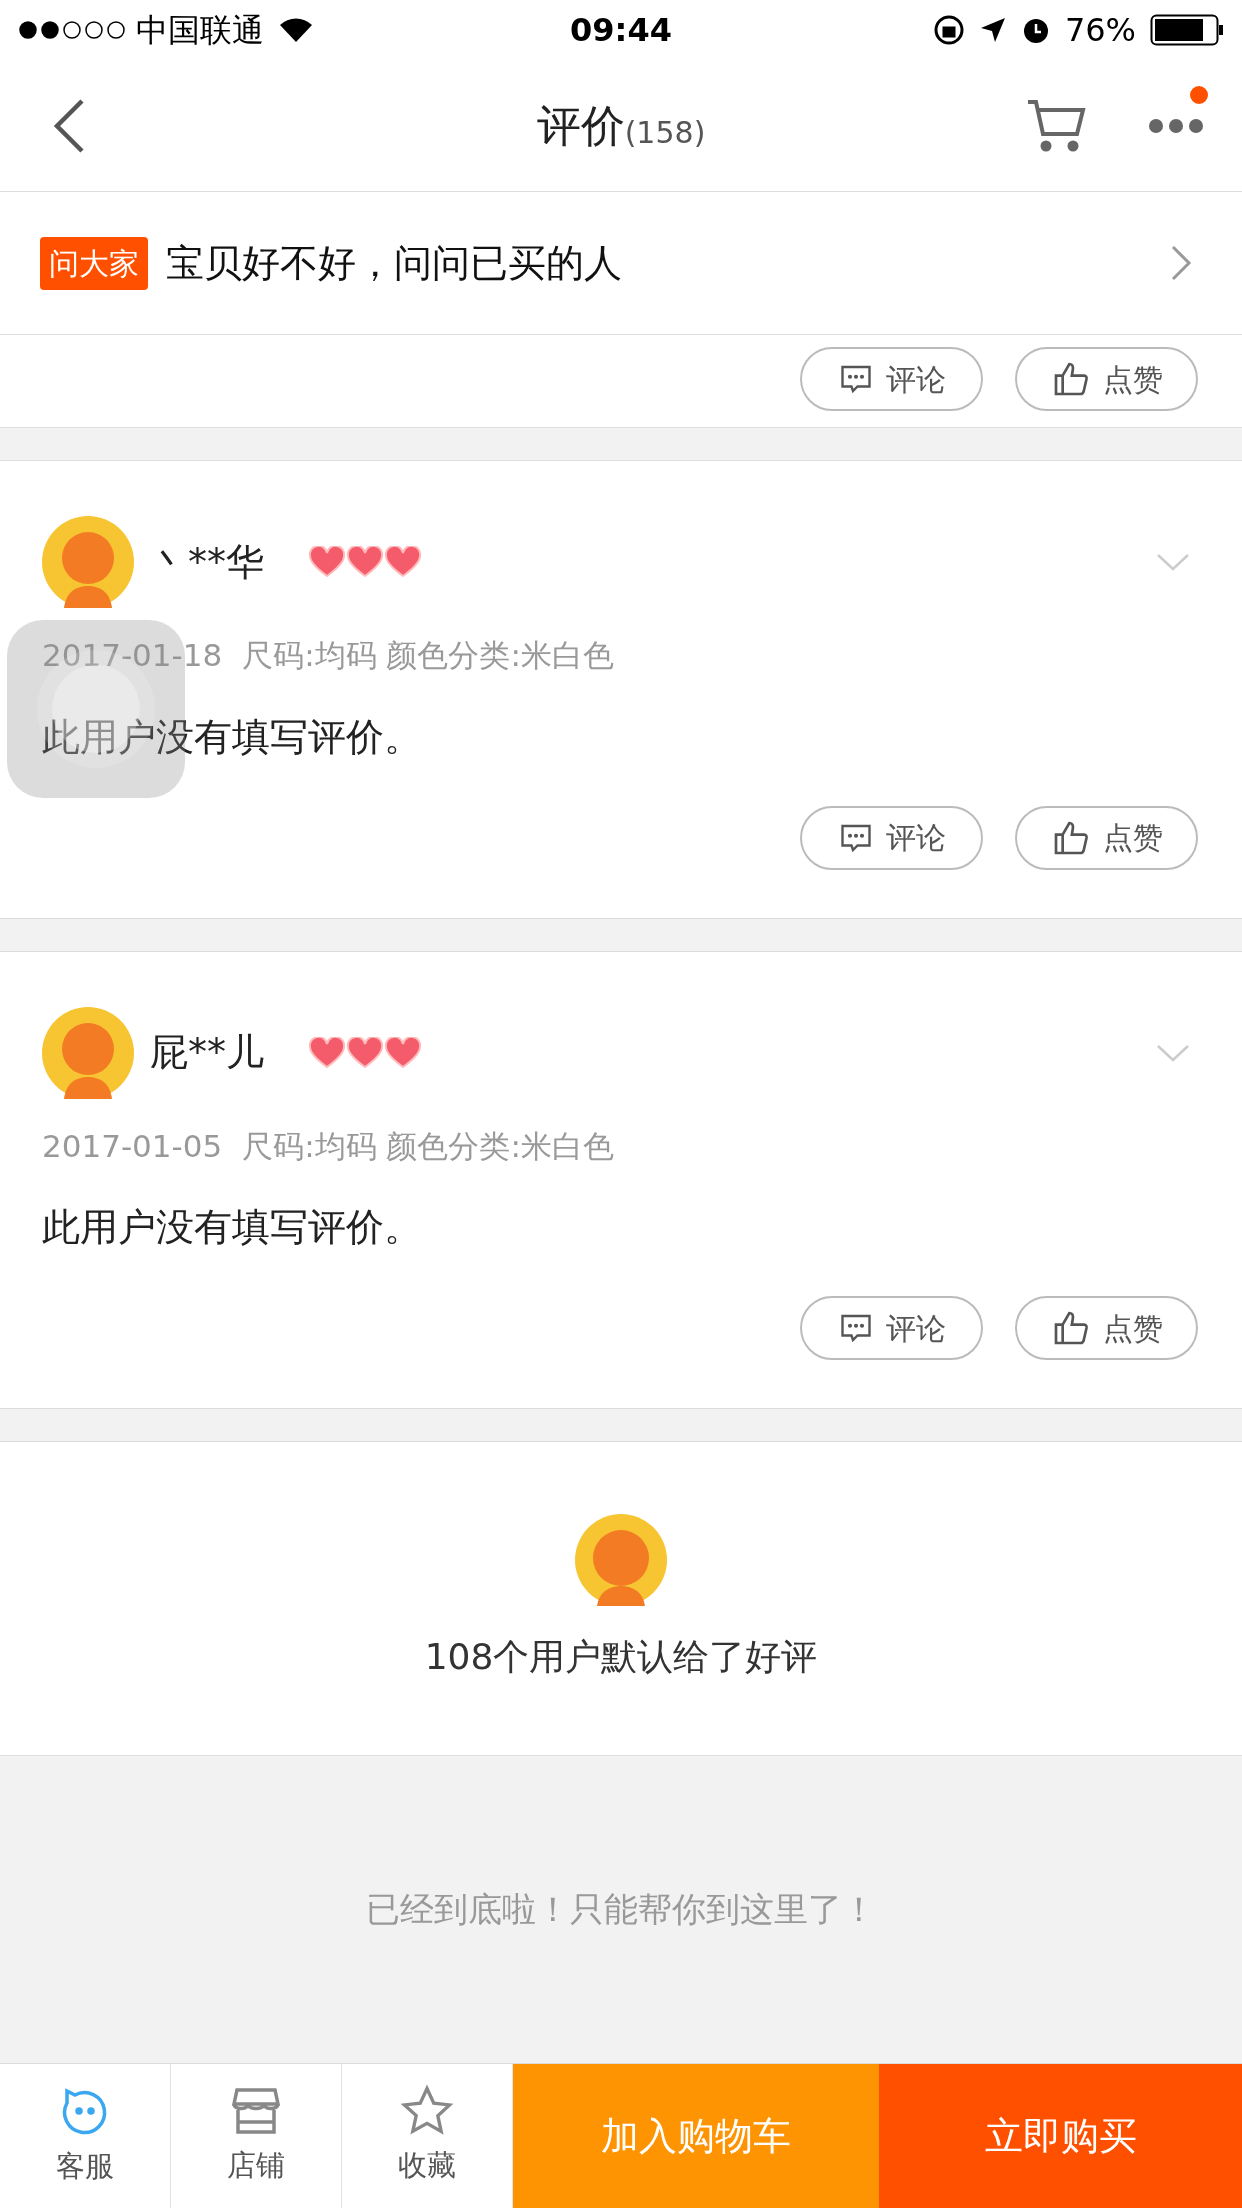  Describe the element at coordinates (69, 125) in the screenshot. I see `back-icon` at that location.